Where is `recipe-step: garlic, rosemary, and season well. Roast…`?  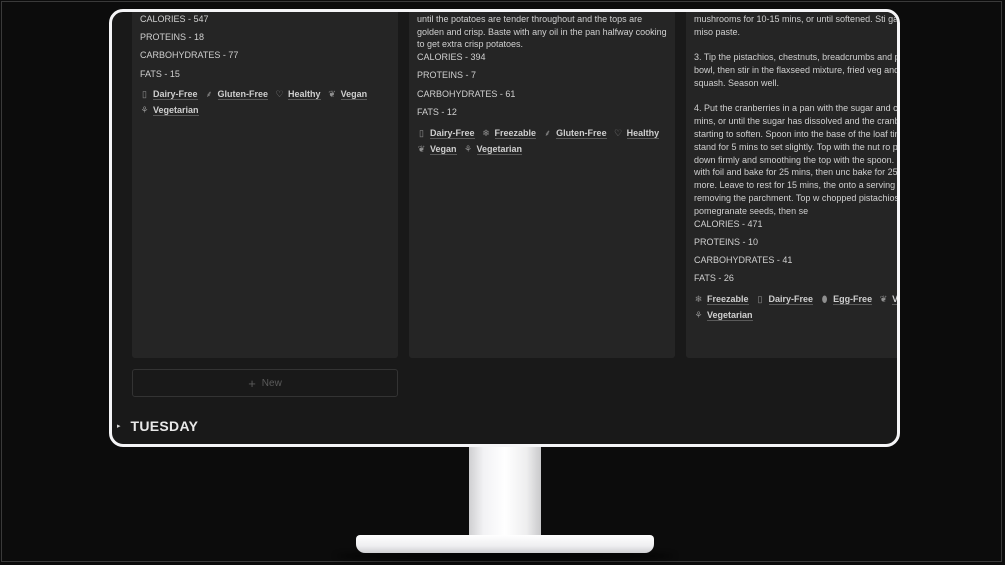 recipe-step: garlic, rosemary, and season well. Roast… is located at coordinates (542, 31).